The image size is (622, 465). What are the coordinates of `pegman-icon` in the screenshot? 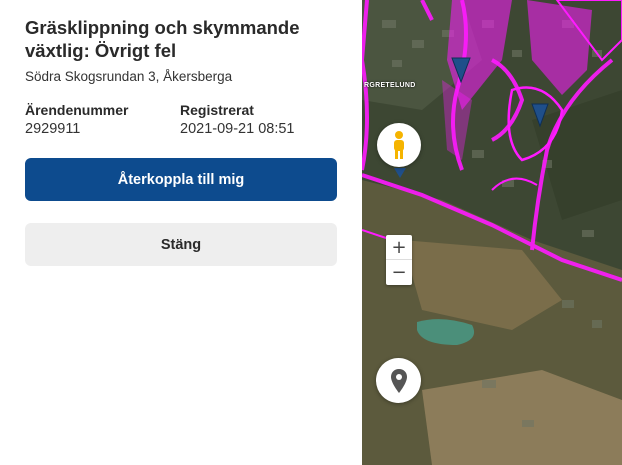 It's located at (399, 145).